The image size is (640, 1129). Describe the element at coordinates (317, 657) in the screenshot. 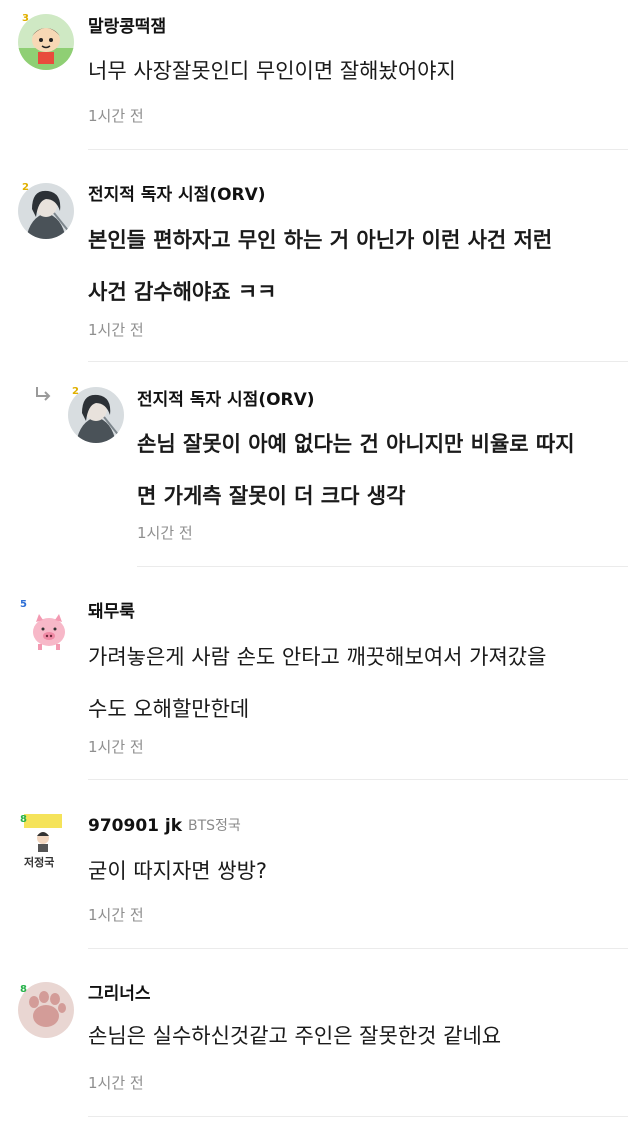

I see `comment-line: 가려놓은게 사람 손도 안타고 깨끗해보여서 가져갔을` at that location.